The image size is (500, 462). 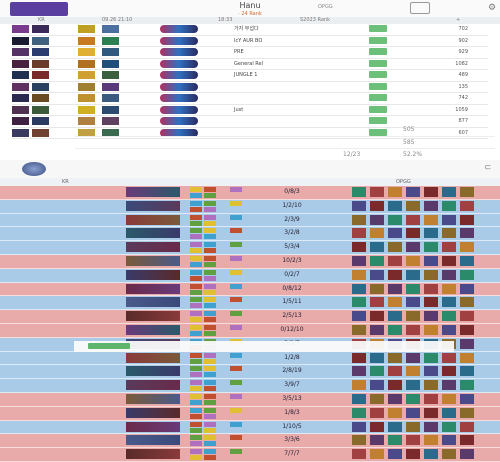 I want to click on player-lp: 902, so click(x=463, y=40).